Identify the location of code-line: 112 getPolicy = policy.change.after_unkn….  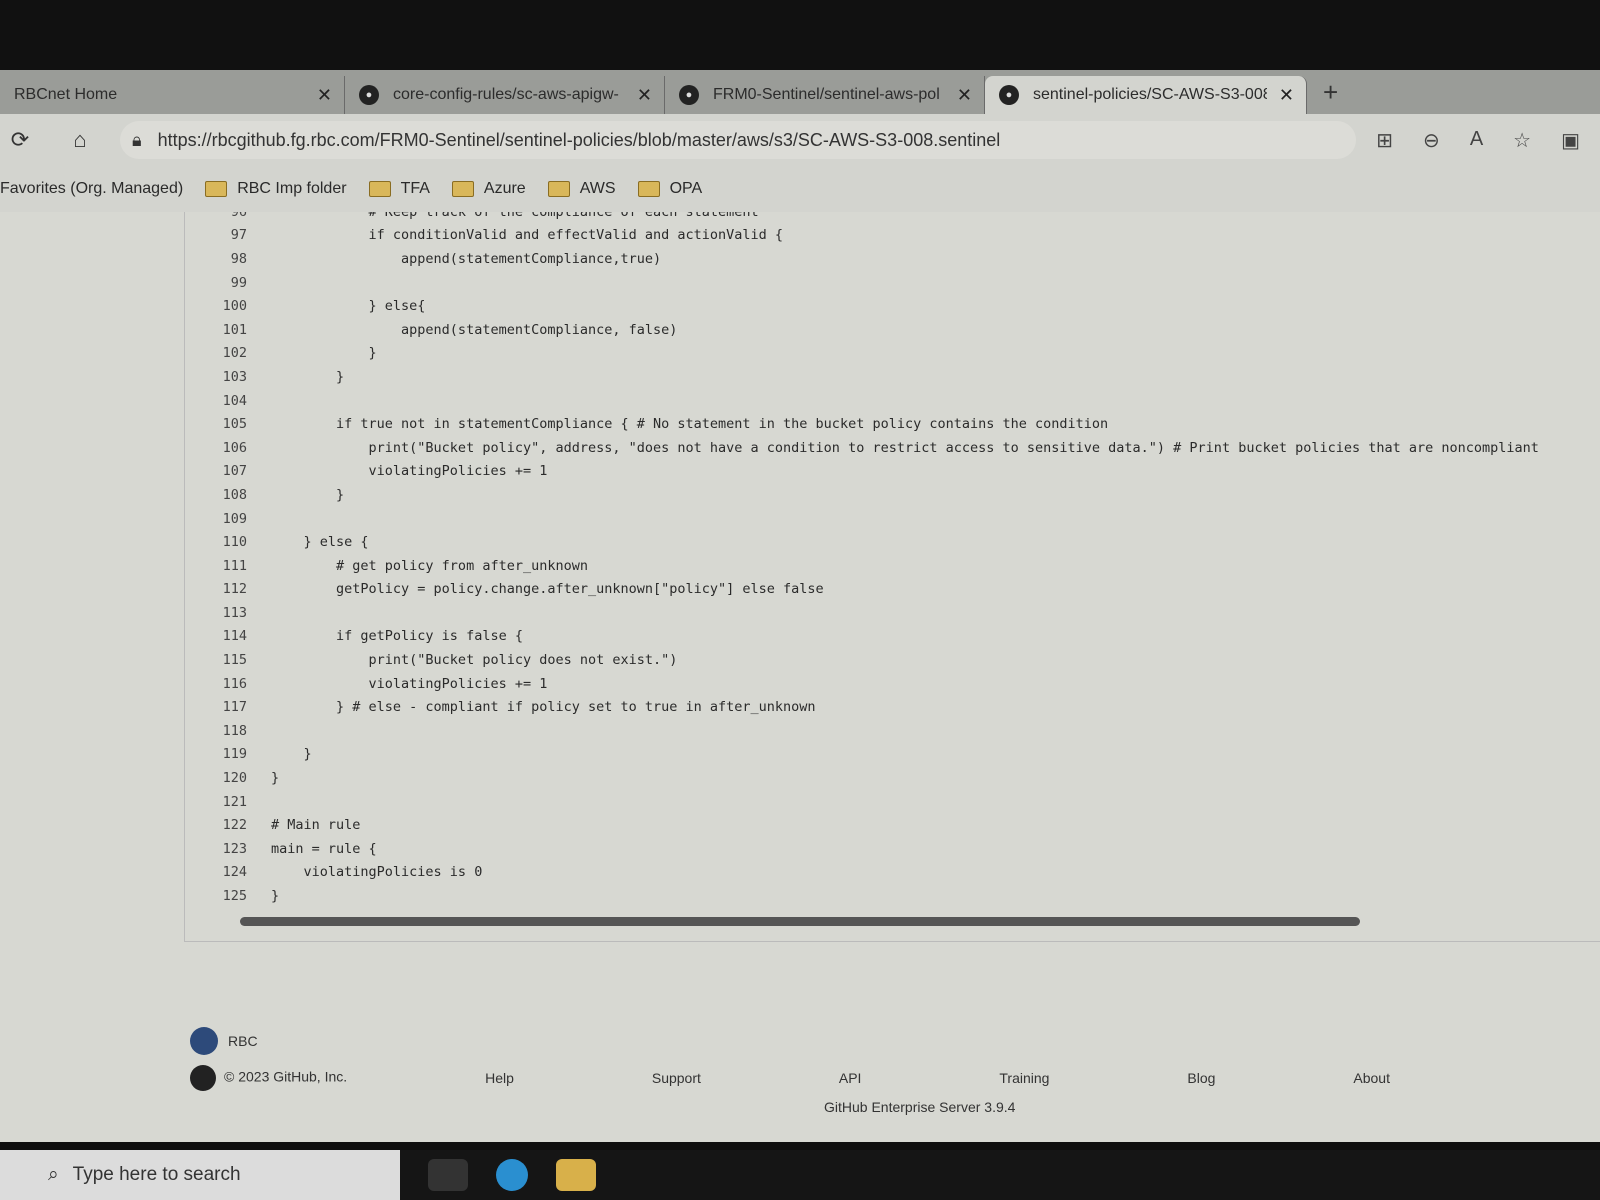
(892, 590).